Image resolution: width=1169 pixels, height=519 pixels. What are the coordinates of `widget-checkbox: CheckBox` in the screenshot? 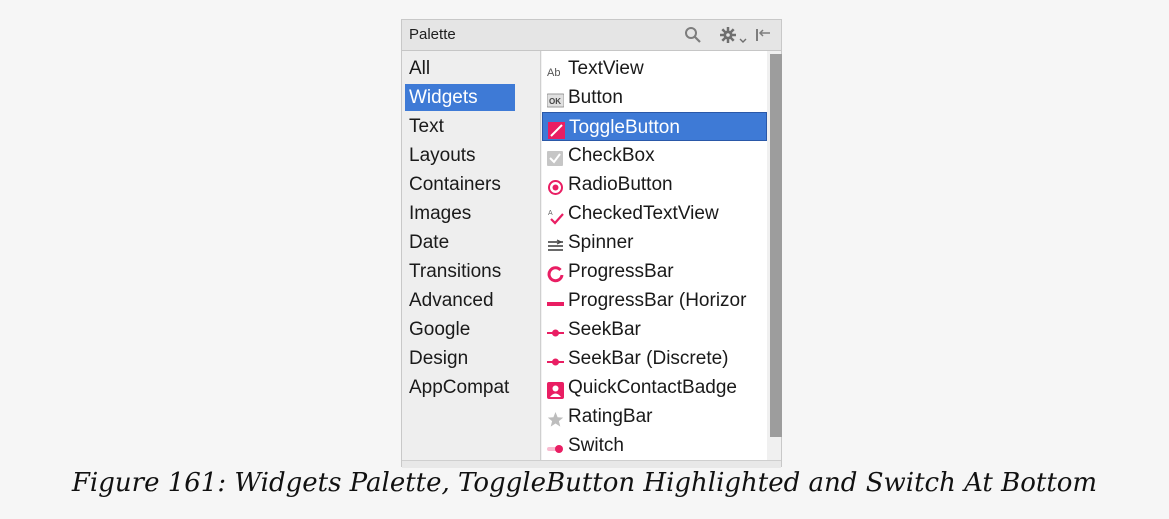 It's located at (654, 155).